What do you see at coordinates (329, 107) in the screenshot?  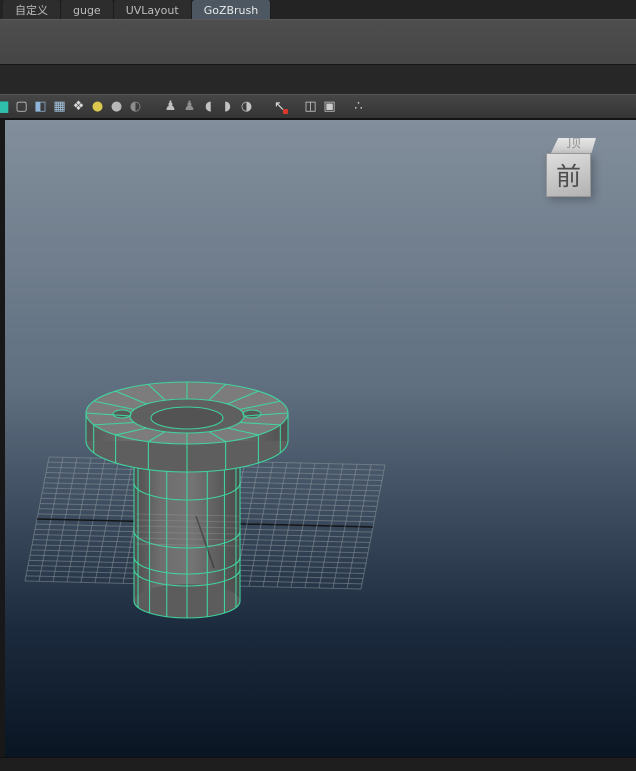 I see `frame-cube-icon: ▣` at bounding box center [329, 107].